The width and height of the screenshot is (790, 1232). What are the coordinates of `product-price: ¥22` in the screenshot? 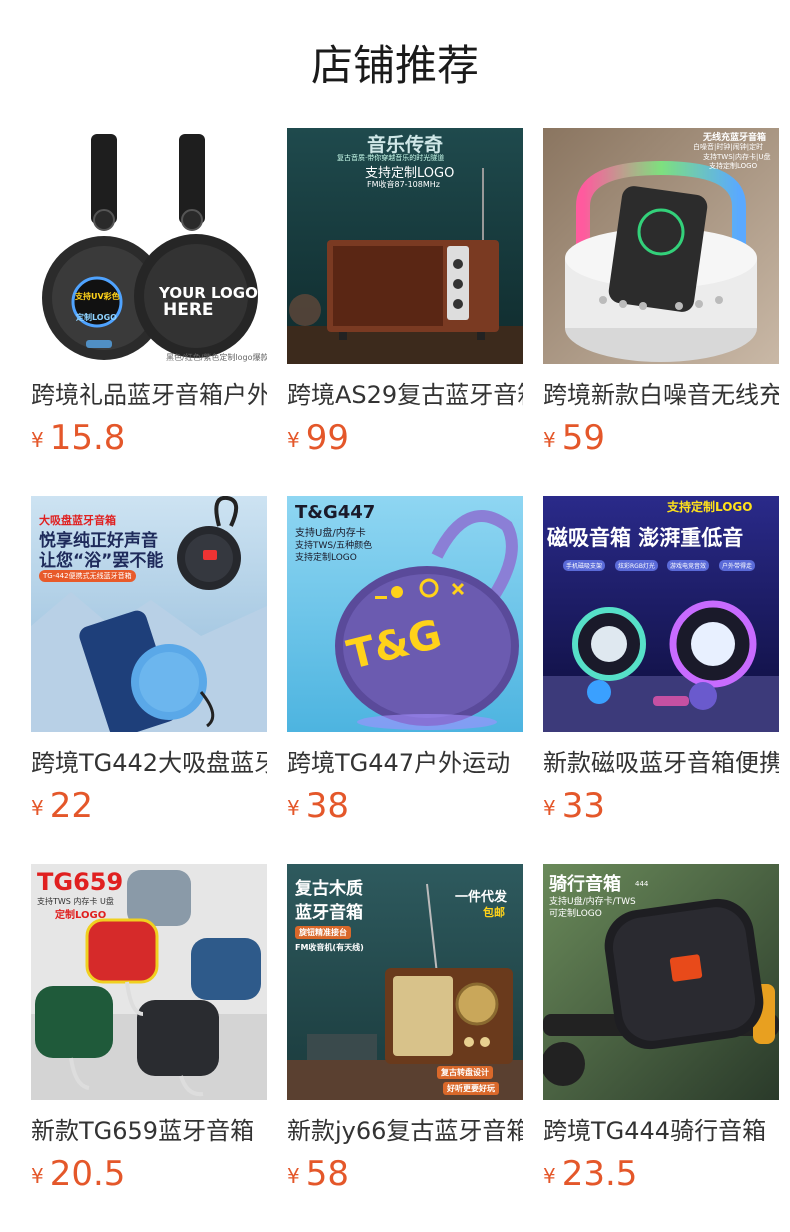 It's located at (62, 806).